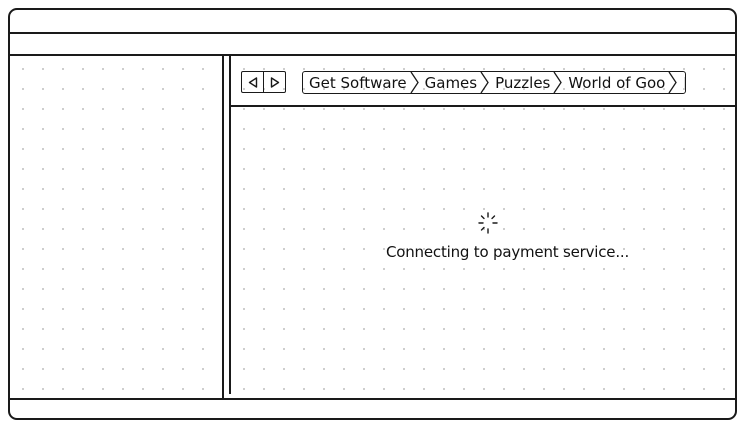  I want to click on breadcrumb-item-buy: Buy, so click(681, 82).